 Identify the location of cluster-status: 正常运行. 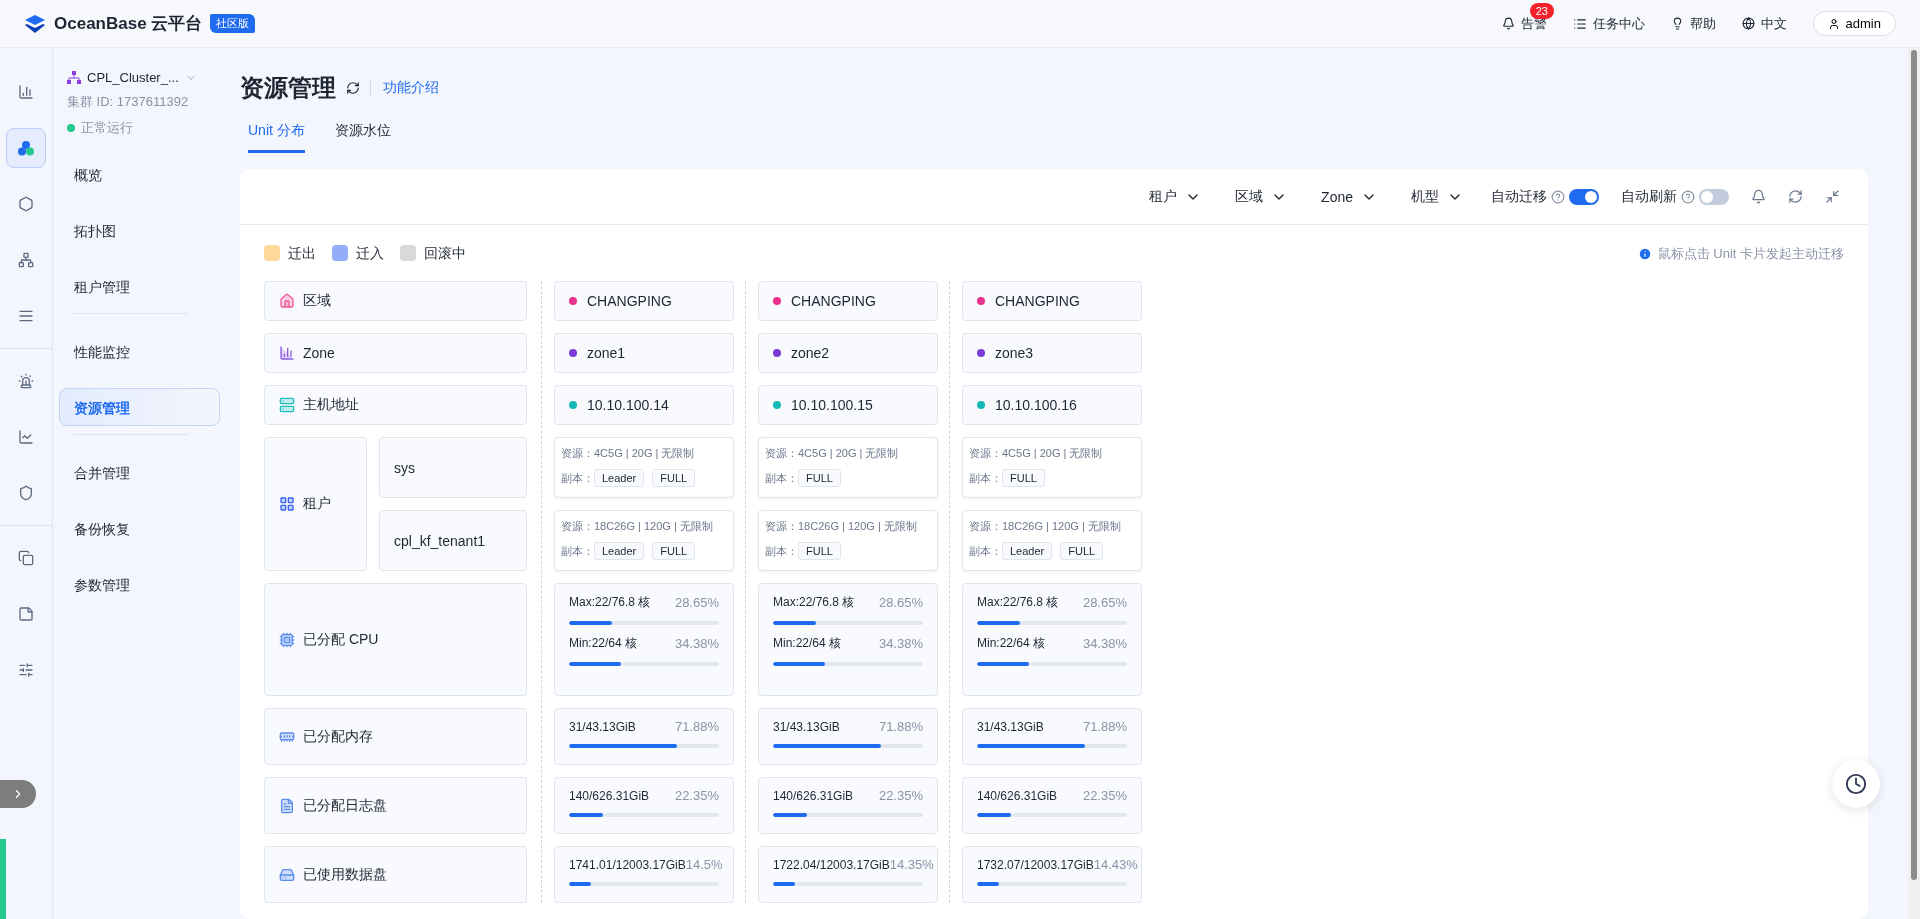
(107, 128).